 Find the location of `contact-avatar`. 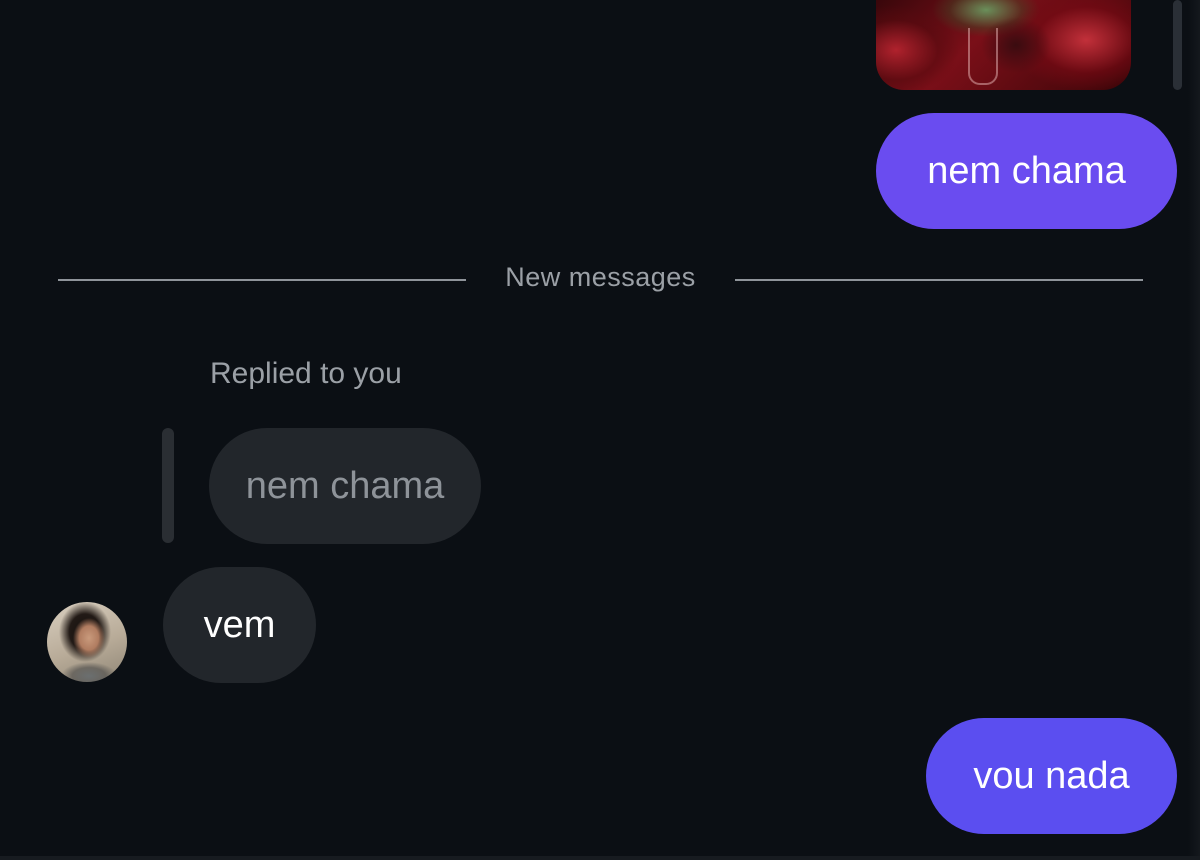

contact-avatar is located at coordinates (87, 642).